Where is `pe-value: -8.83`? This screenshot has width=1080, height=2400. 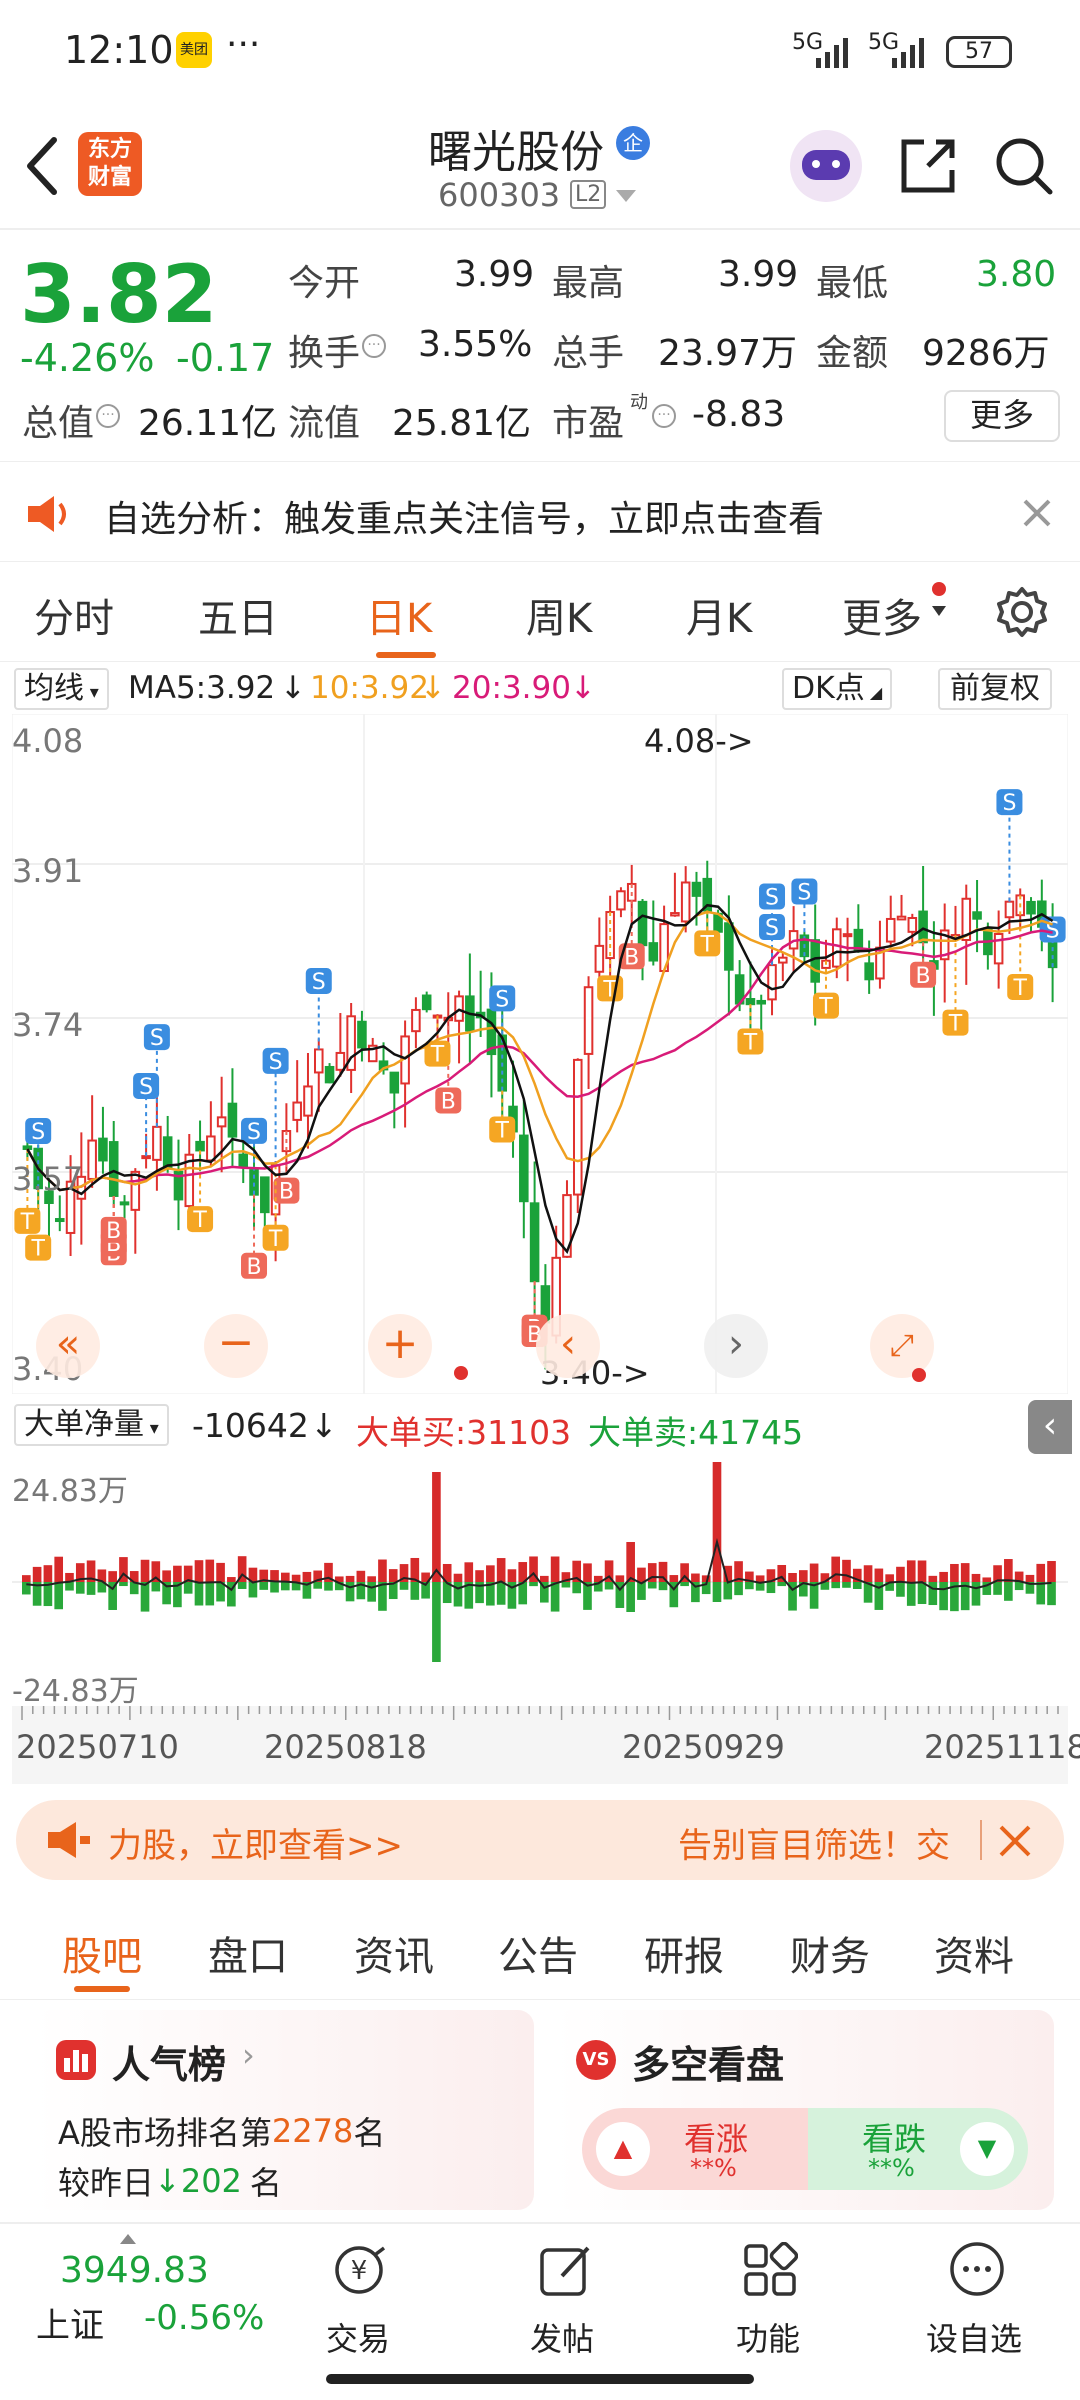
pe-value: -8.83 is located at coordinates (739, 414).